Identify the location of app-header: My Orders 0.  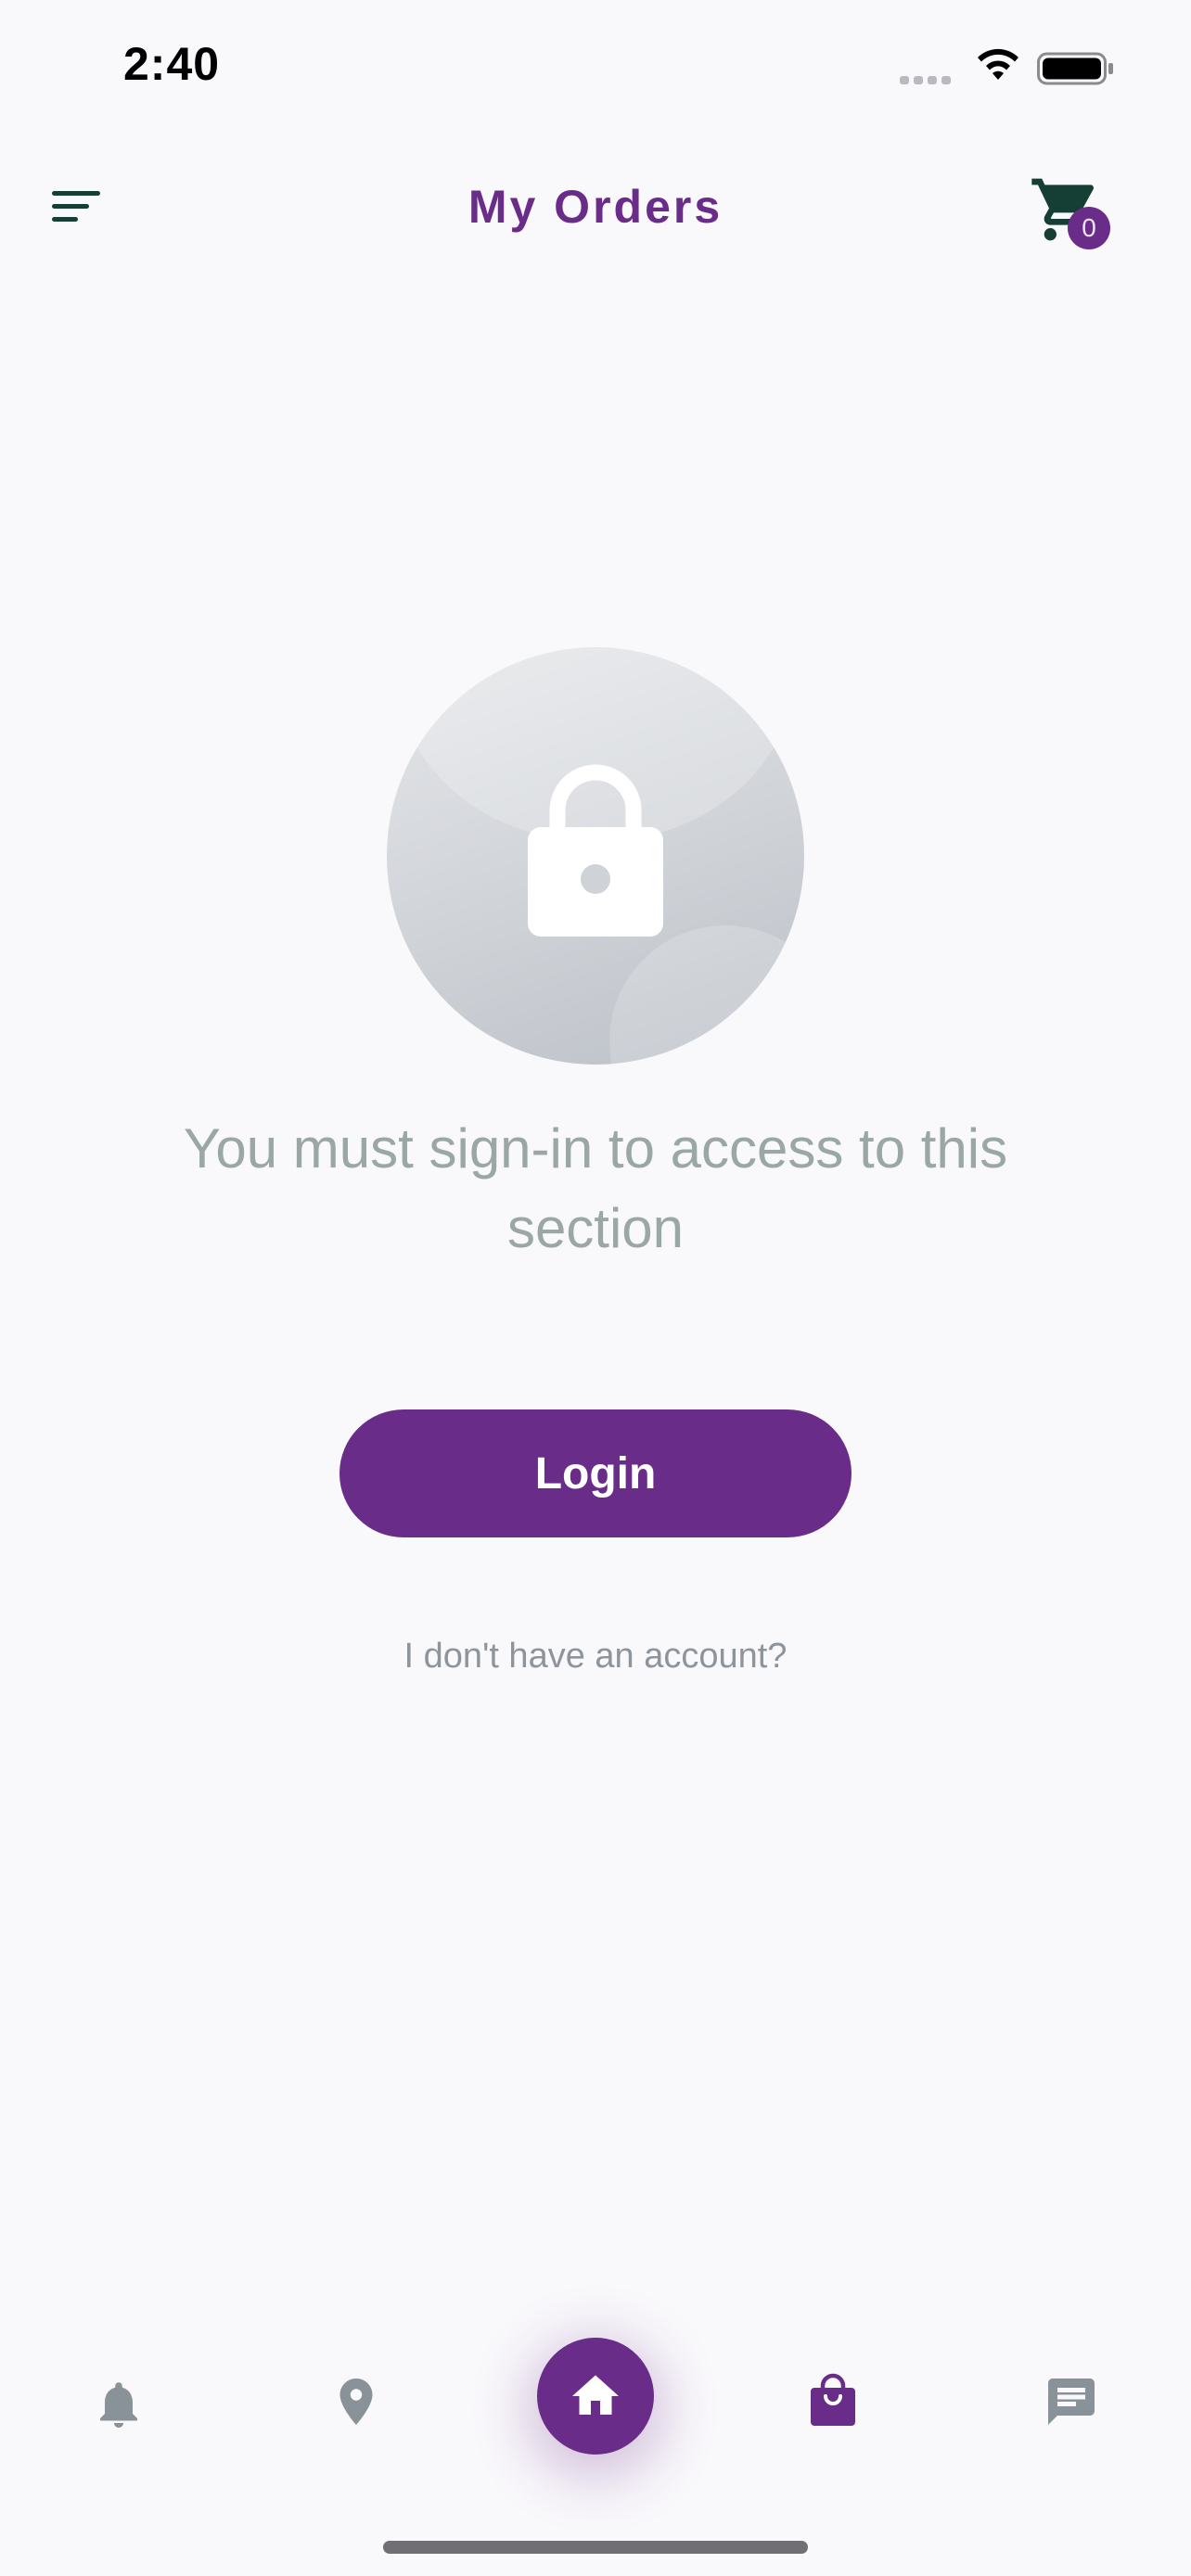
(595, 208).